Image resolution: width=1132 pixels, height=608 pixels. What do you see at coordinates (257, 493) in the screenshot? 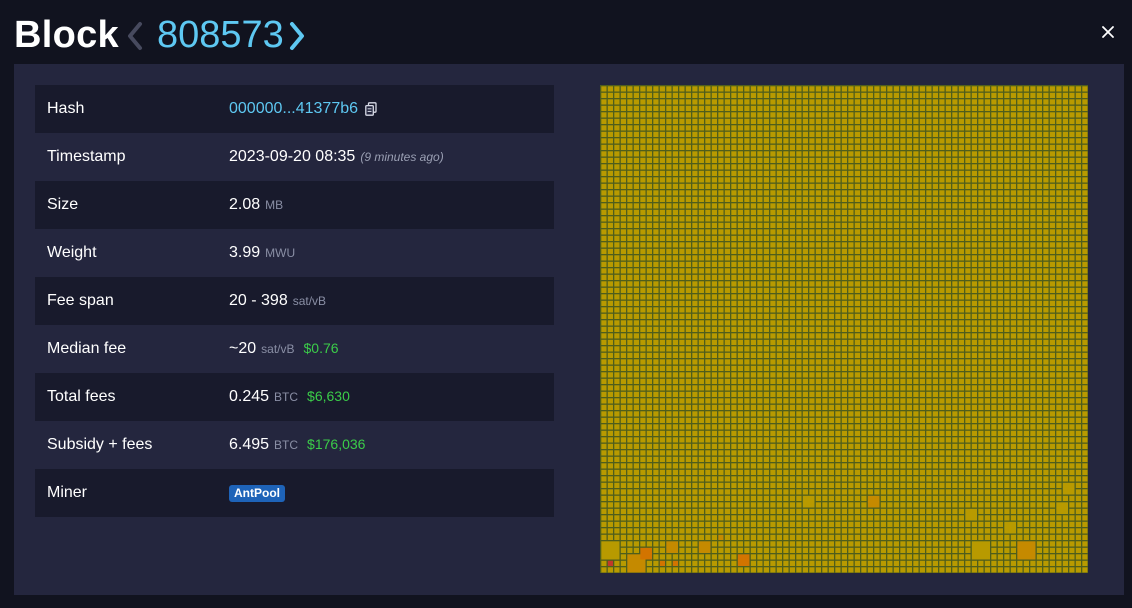
I see `miner-badge: AntPool` at bounding box center [257, 493].